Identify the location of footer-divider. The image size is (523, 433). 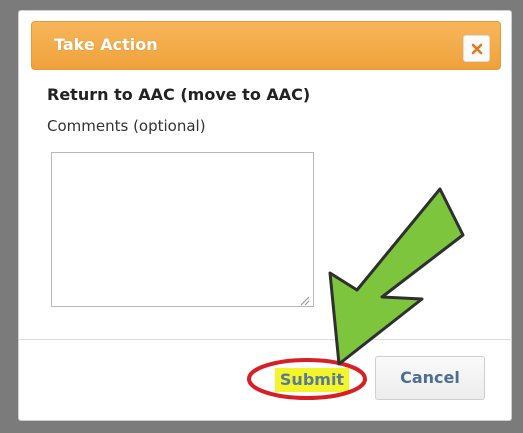
(265, 339).